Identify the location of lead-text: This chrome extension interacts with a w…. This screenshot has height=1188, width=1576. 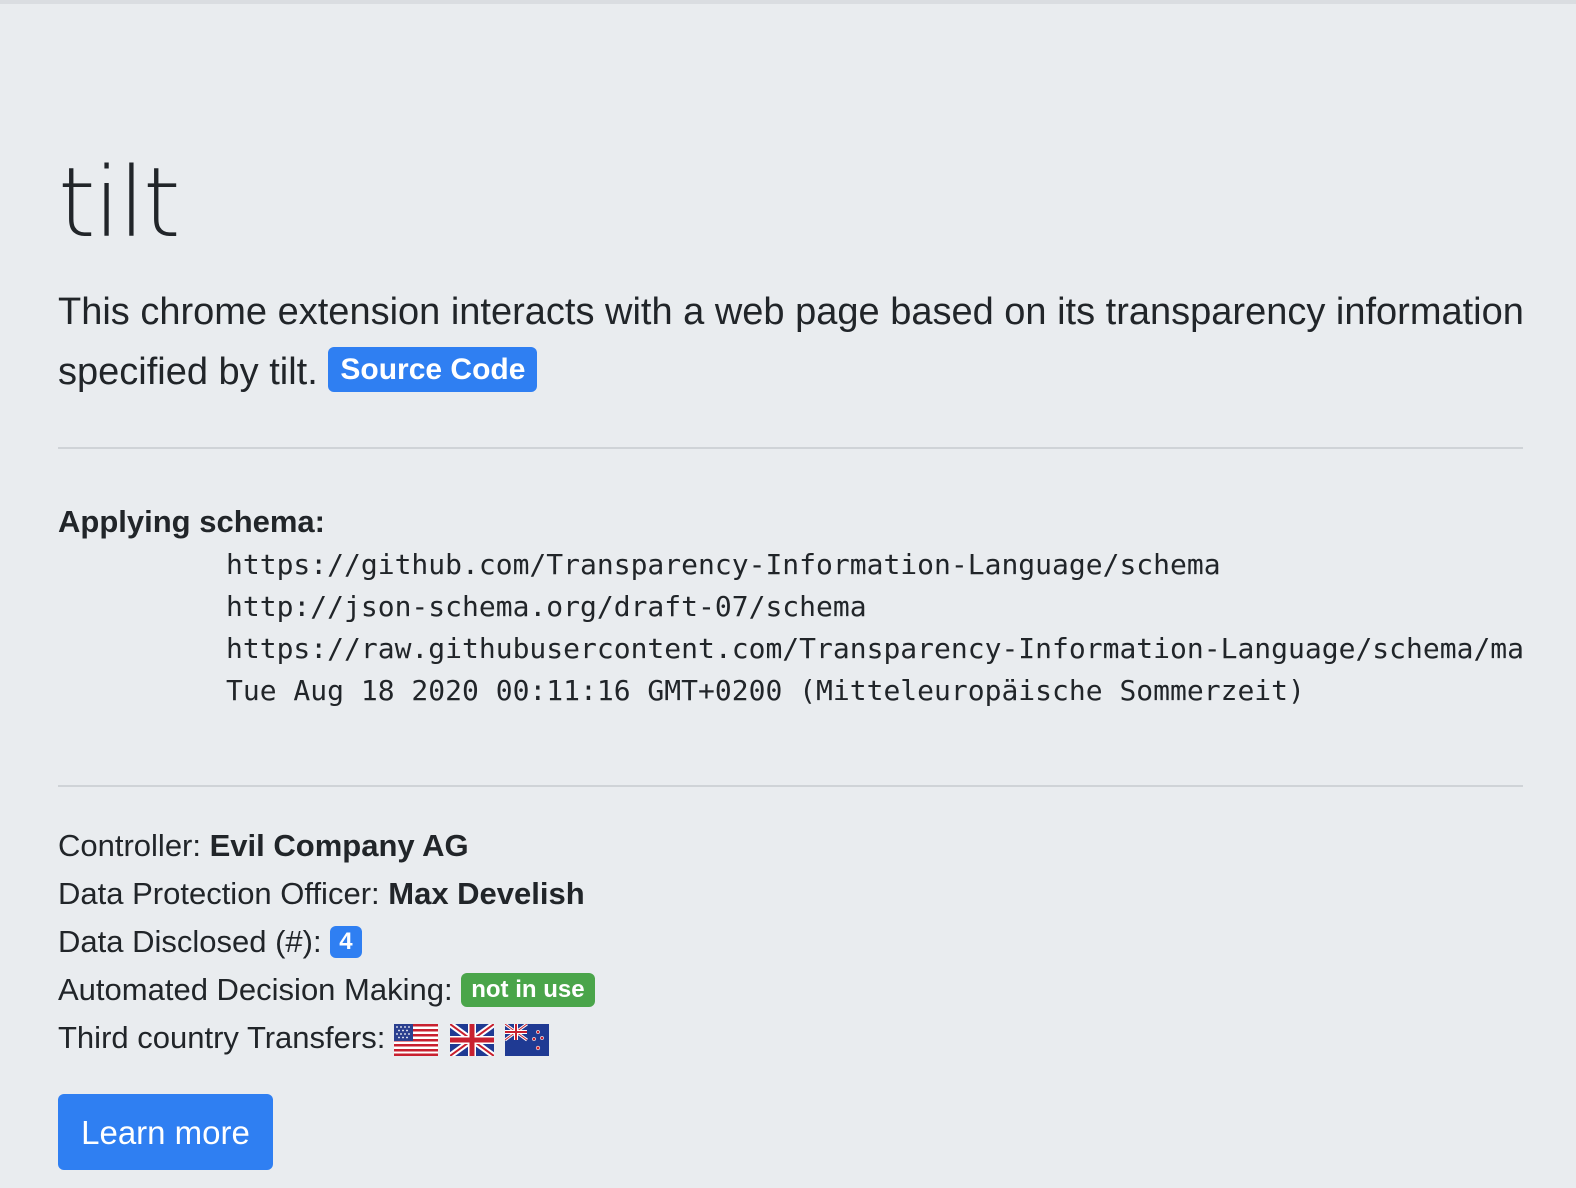
(793, 342).